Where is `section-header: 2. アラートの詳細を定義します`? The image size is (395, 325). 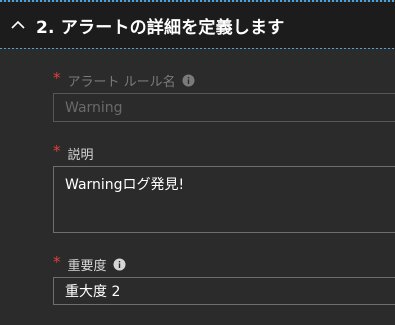
section-header: 2. アラートの詳細を定義します is located at coordinates (197, 25).